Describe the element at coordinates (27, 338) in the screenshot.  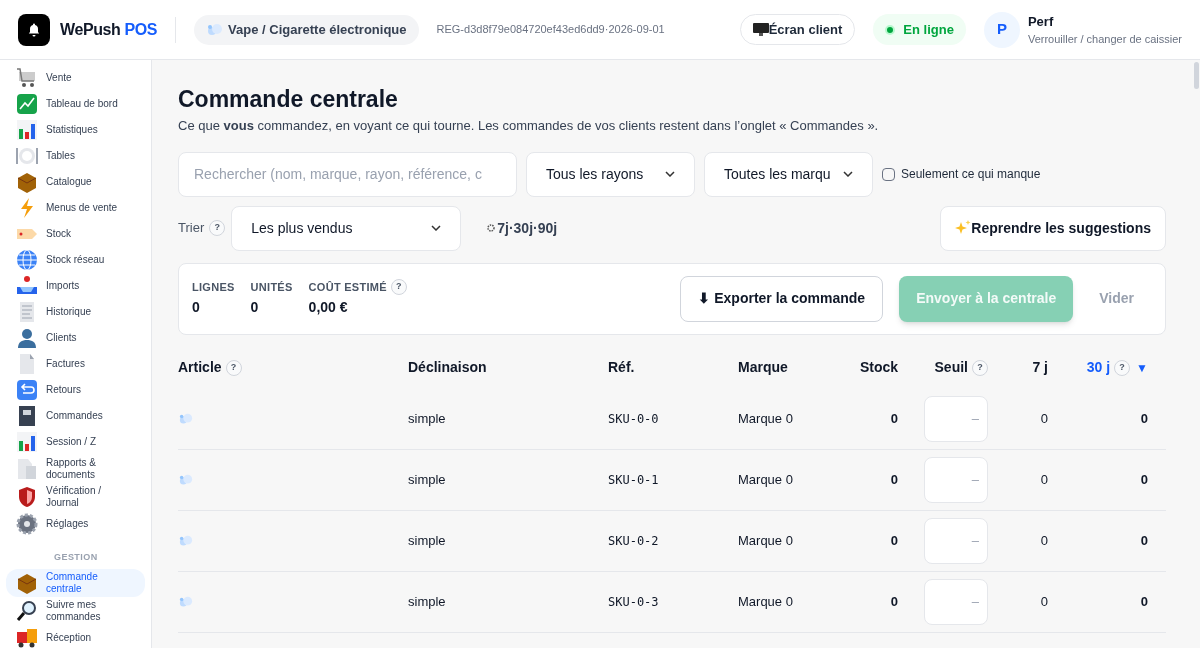
I see `person-icon` at that location.